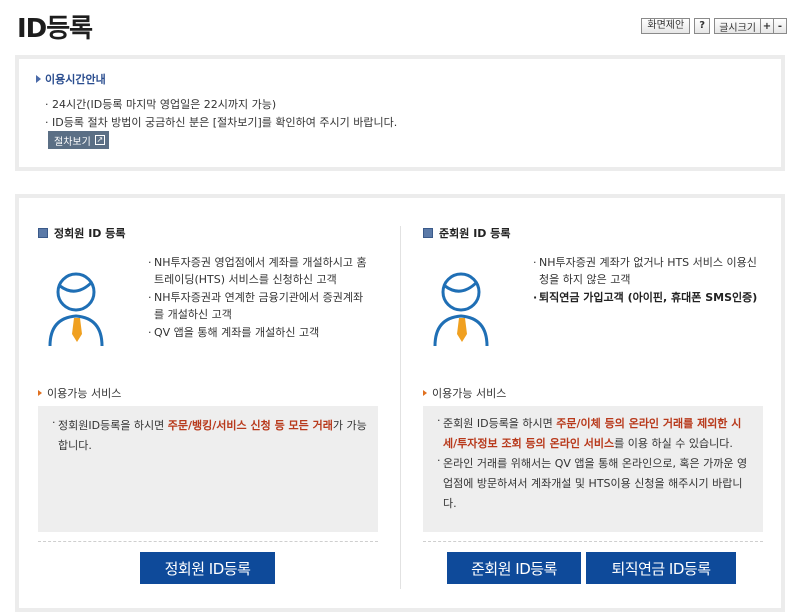 The width and height of the screenshot is (800, 616). I want to click on regular-service-label: 이용가능 서비스, so click(79, 393).